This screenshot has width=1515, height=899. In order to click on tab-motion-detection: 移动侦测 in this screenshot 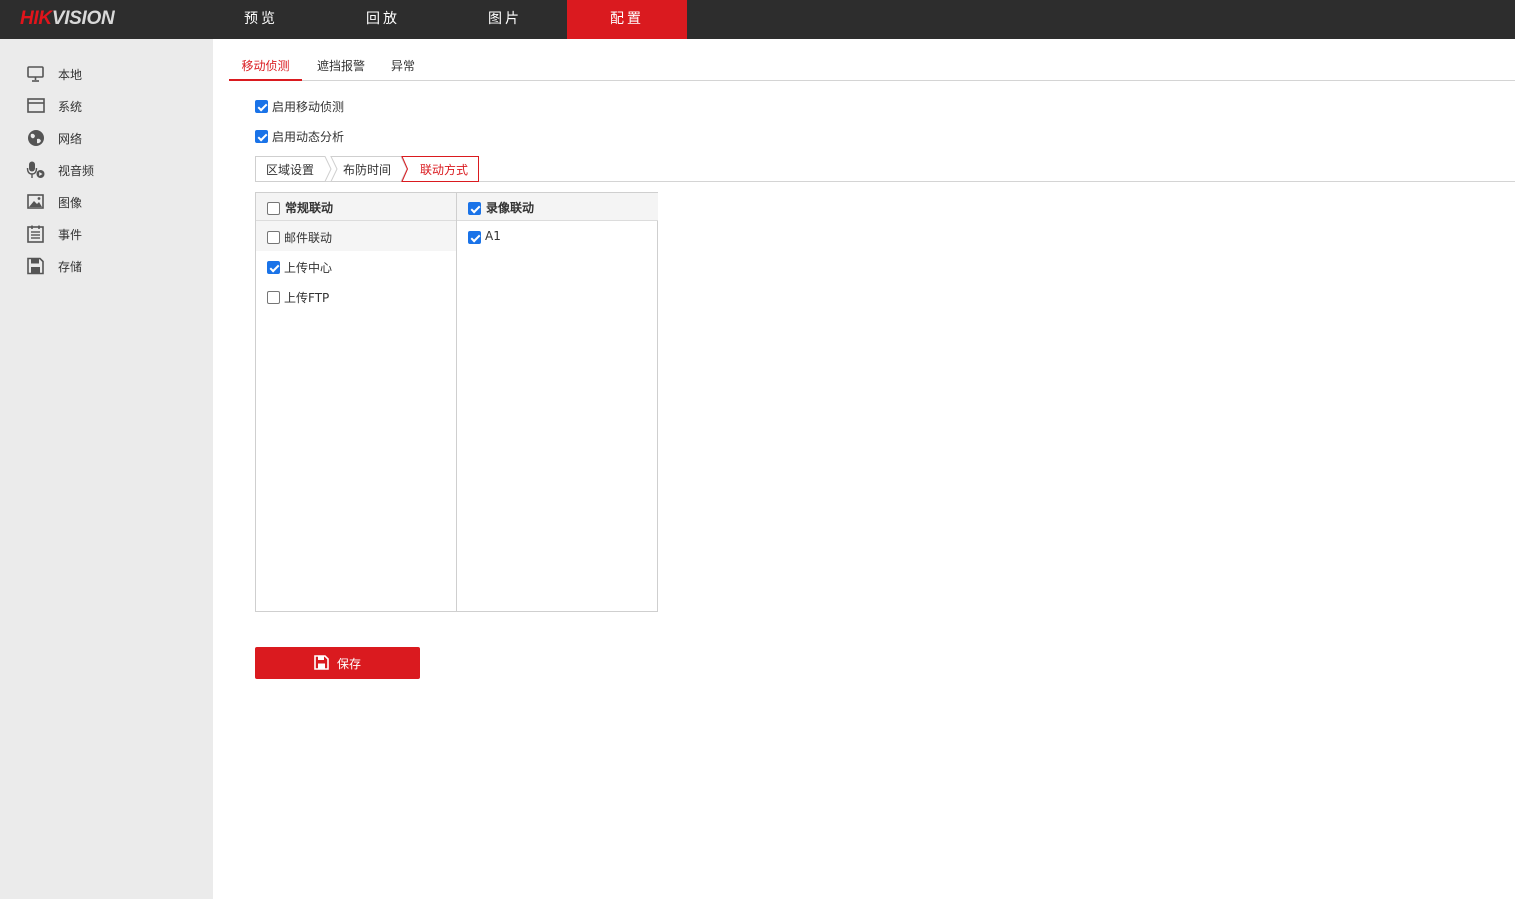, I will do `click(265, 66)`.